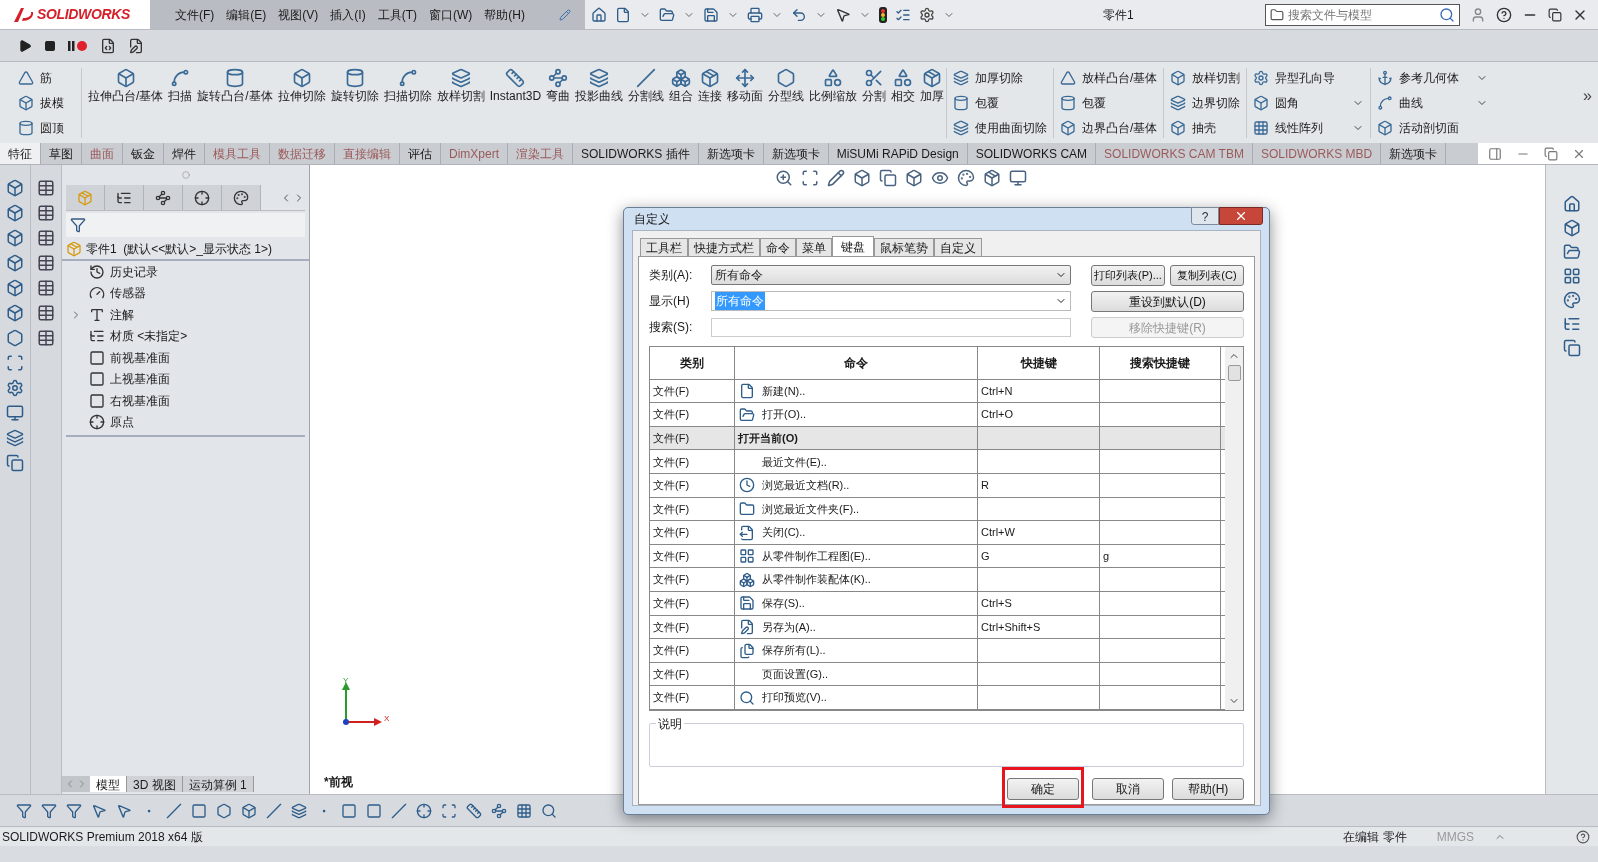 The image size is (1598, 862). I want to click on menu-item: 帮助(H), so click(504, 14).